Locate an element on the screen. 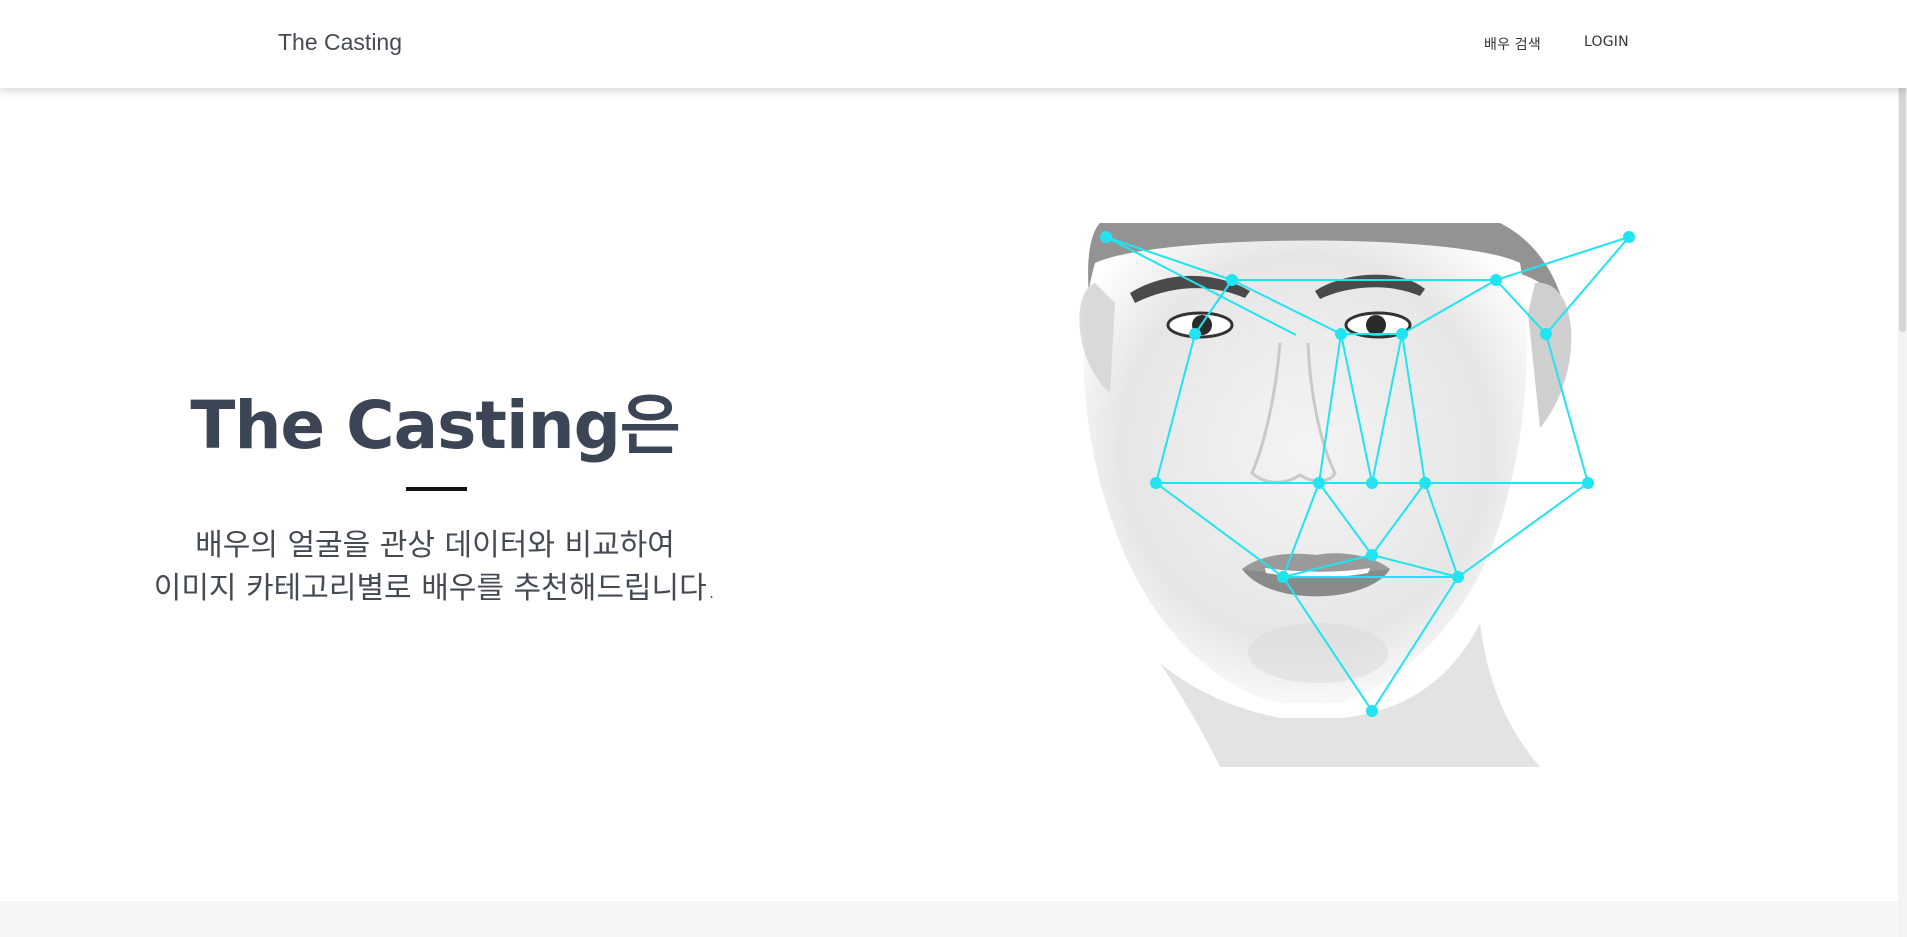 This screenshot has width=1907, height=937. hero-title: The Casting은 is located at coordinates (435, 425).